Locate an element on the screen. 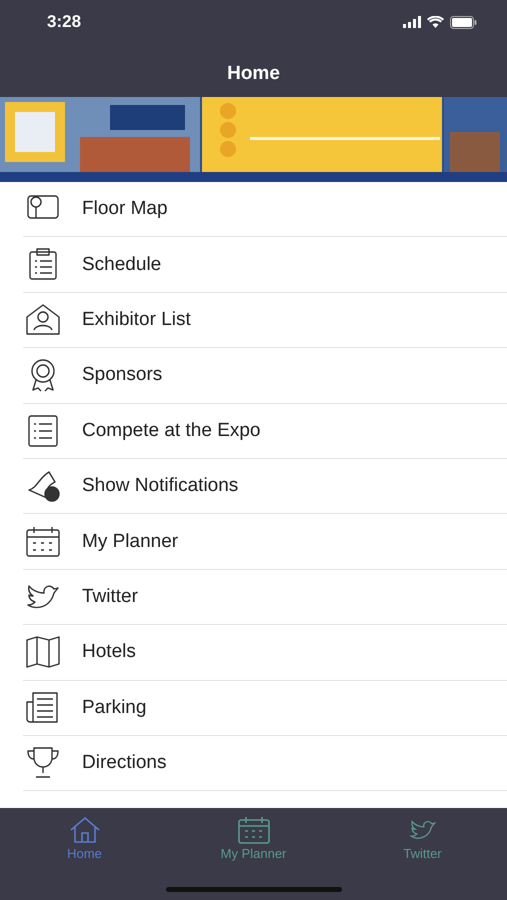 This screenshot has width=507, height=900. menu-item: Parking is located at coordinates (265, 708).